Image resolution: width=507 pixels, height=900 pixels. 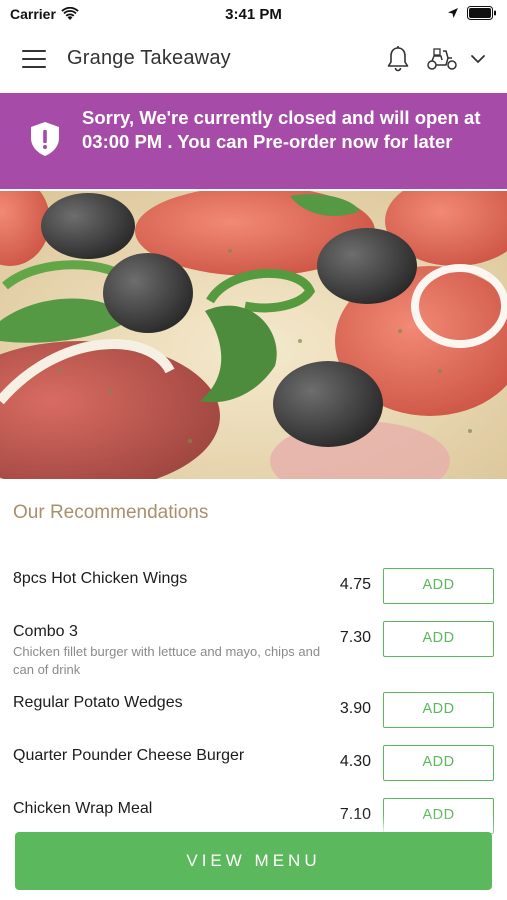 I want to click on status-time: 3:41 PM, so click(x=253, y=14).